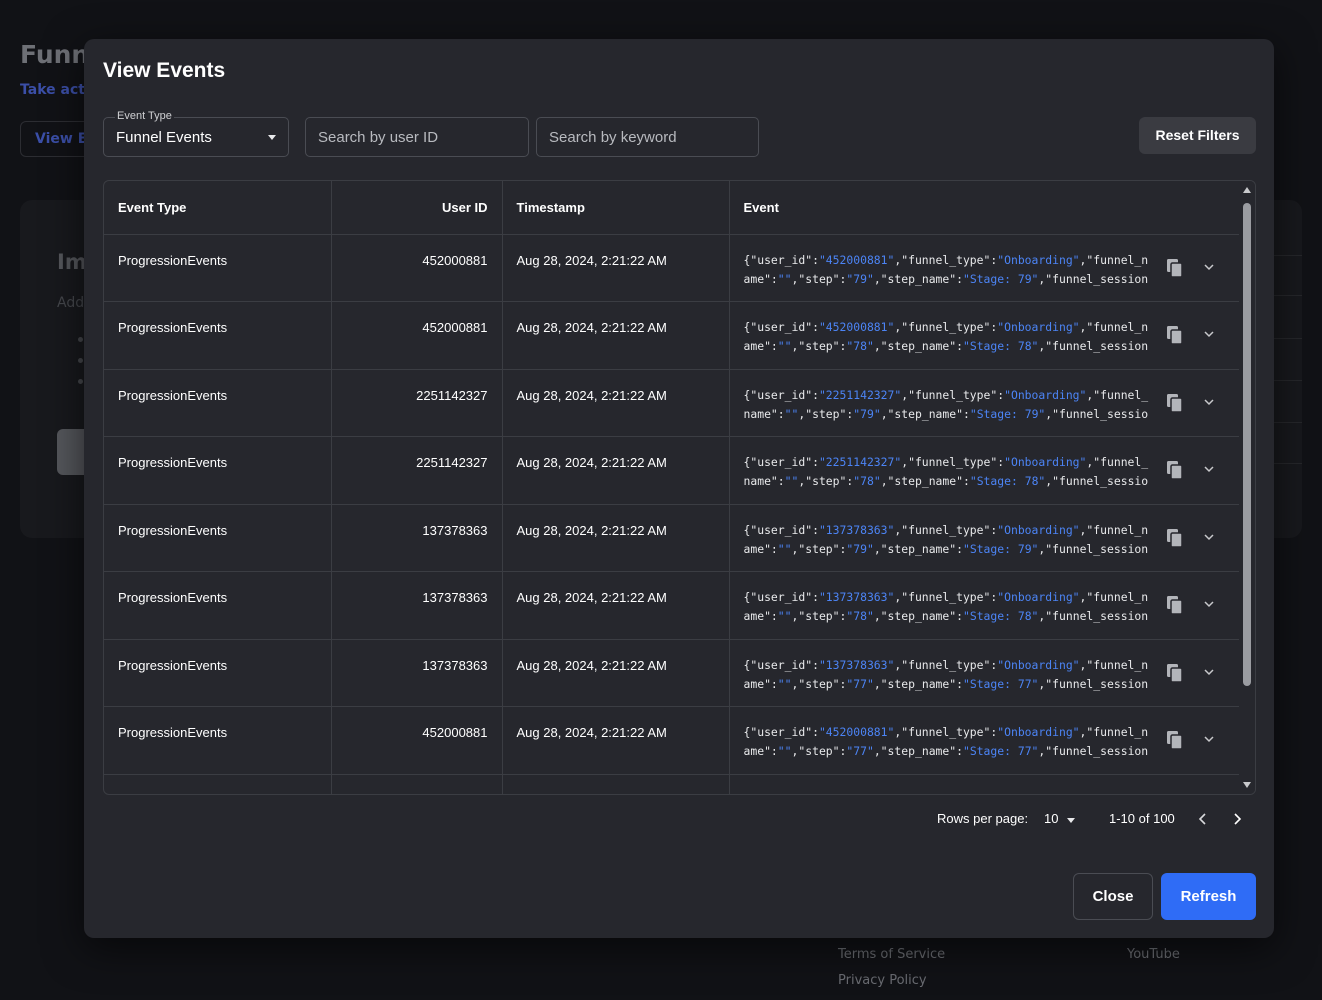 The width and height of the screenshot is (1322, 1000). I want to click on scroll-thumb, so click(1247, 444).